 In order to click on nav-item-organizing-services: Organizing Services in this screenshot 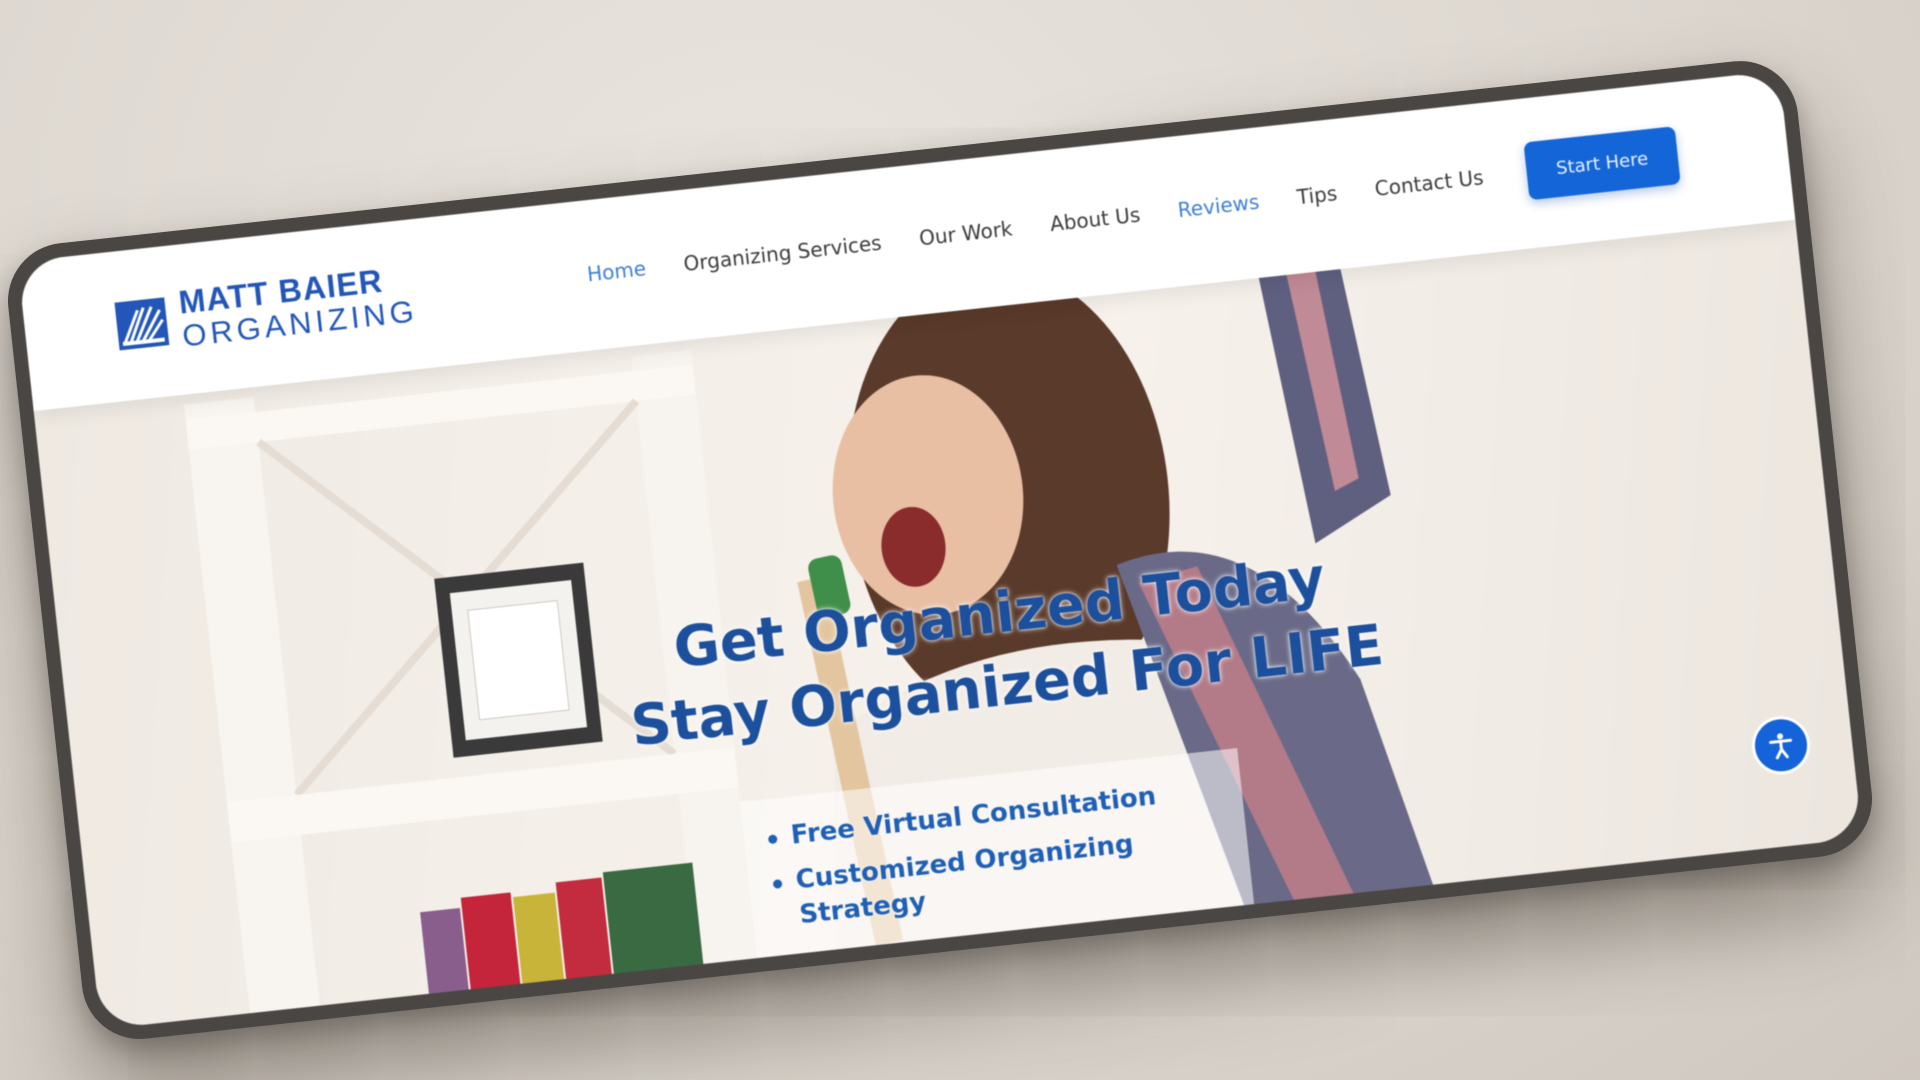, I will do `click(782, 253)`.